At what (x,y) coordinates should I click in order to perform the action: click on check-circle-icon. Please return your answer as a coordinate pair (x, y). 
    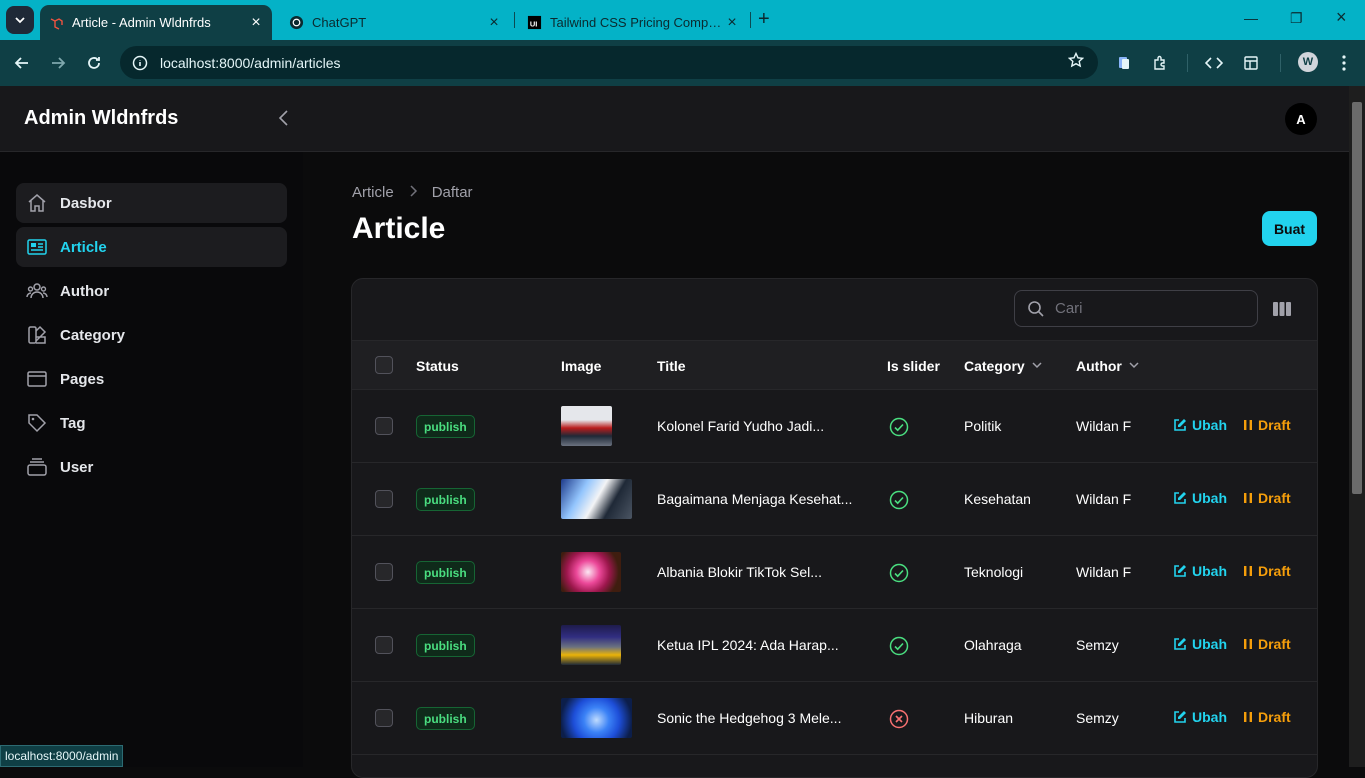
    Looking at the image, I should click on (899, 646).